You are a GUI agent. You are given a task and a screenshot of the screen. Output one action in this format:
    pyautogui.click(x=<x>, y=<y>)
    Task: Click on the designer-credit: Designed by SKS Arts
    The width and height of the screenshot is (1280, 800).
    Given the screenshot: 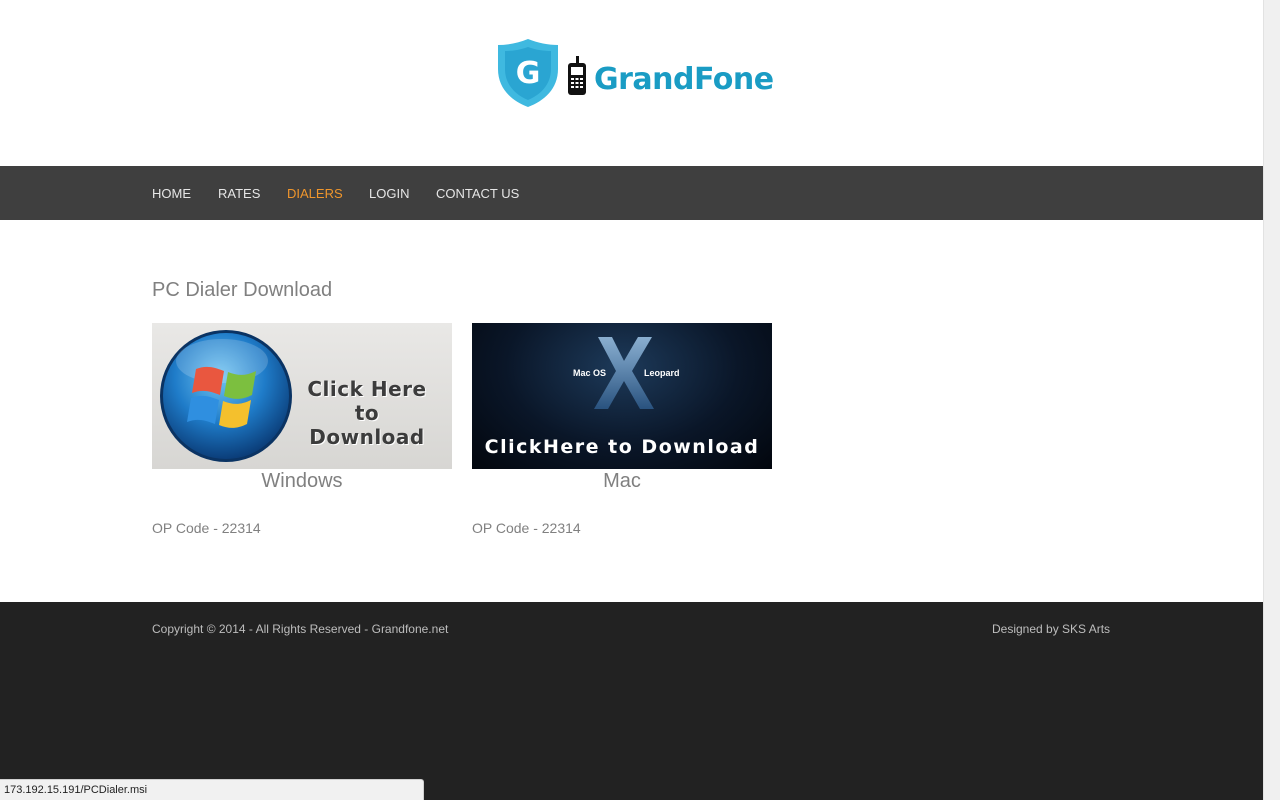 What is the action you would take?
    pyautogui.click(x=1051, y=629)
    